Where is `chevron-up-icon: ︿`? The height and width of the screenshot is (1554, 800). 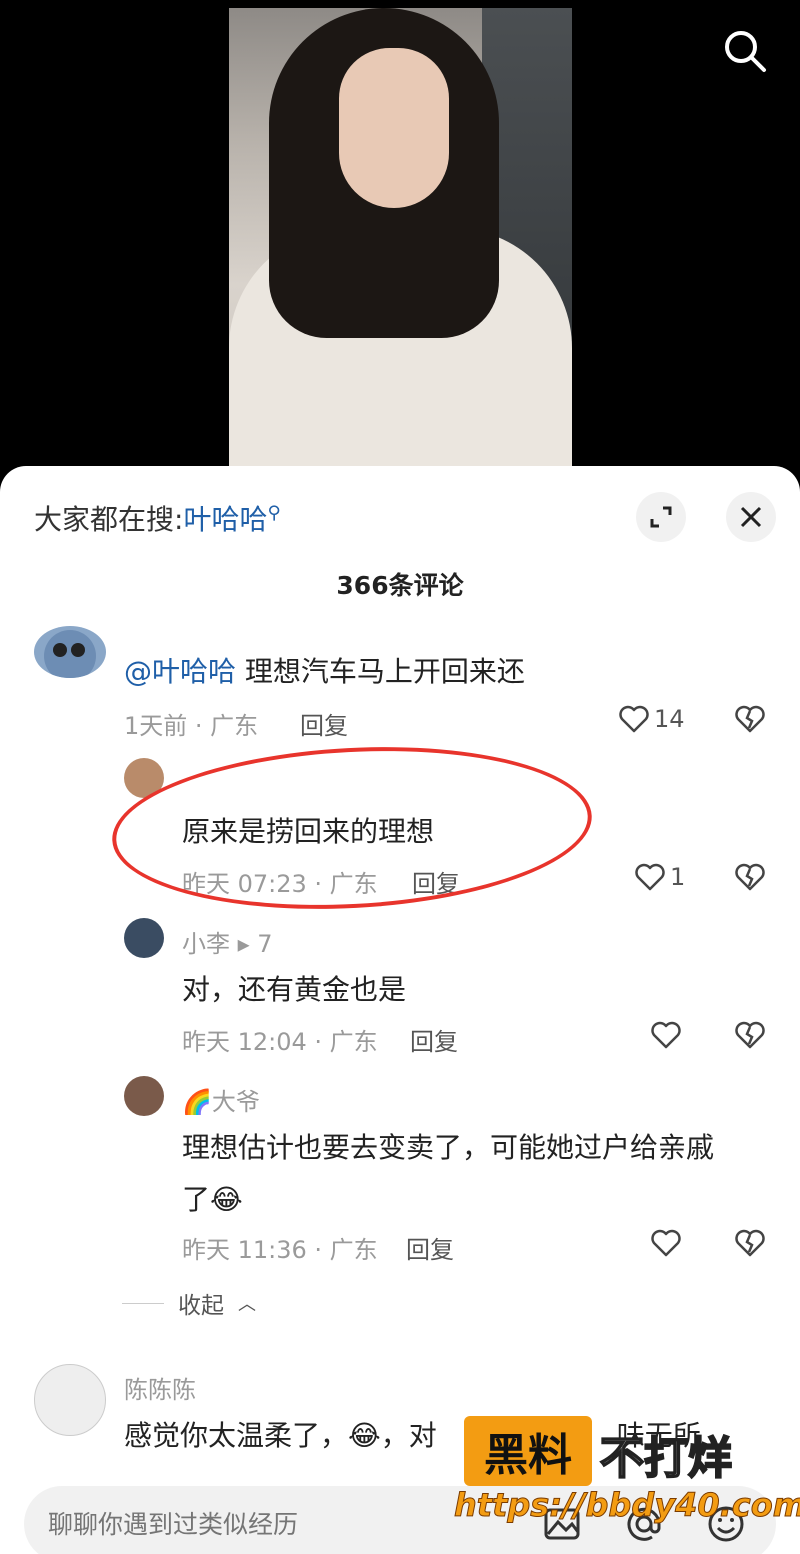
chevron-up-icon: ︿ is located at coordinates (247, 1304).